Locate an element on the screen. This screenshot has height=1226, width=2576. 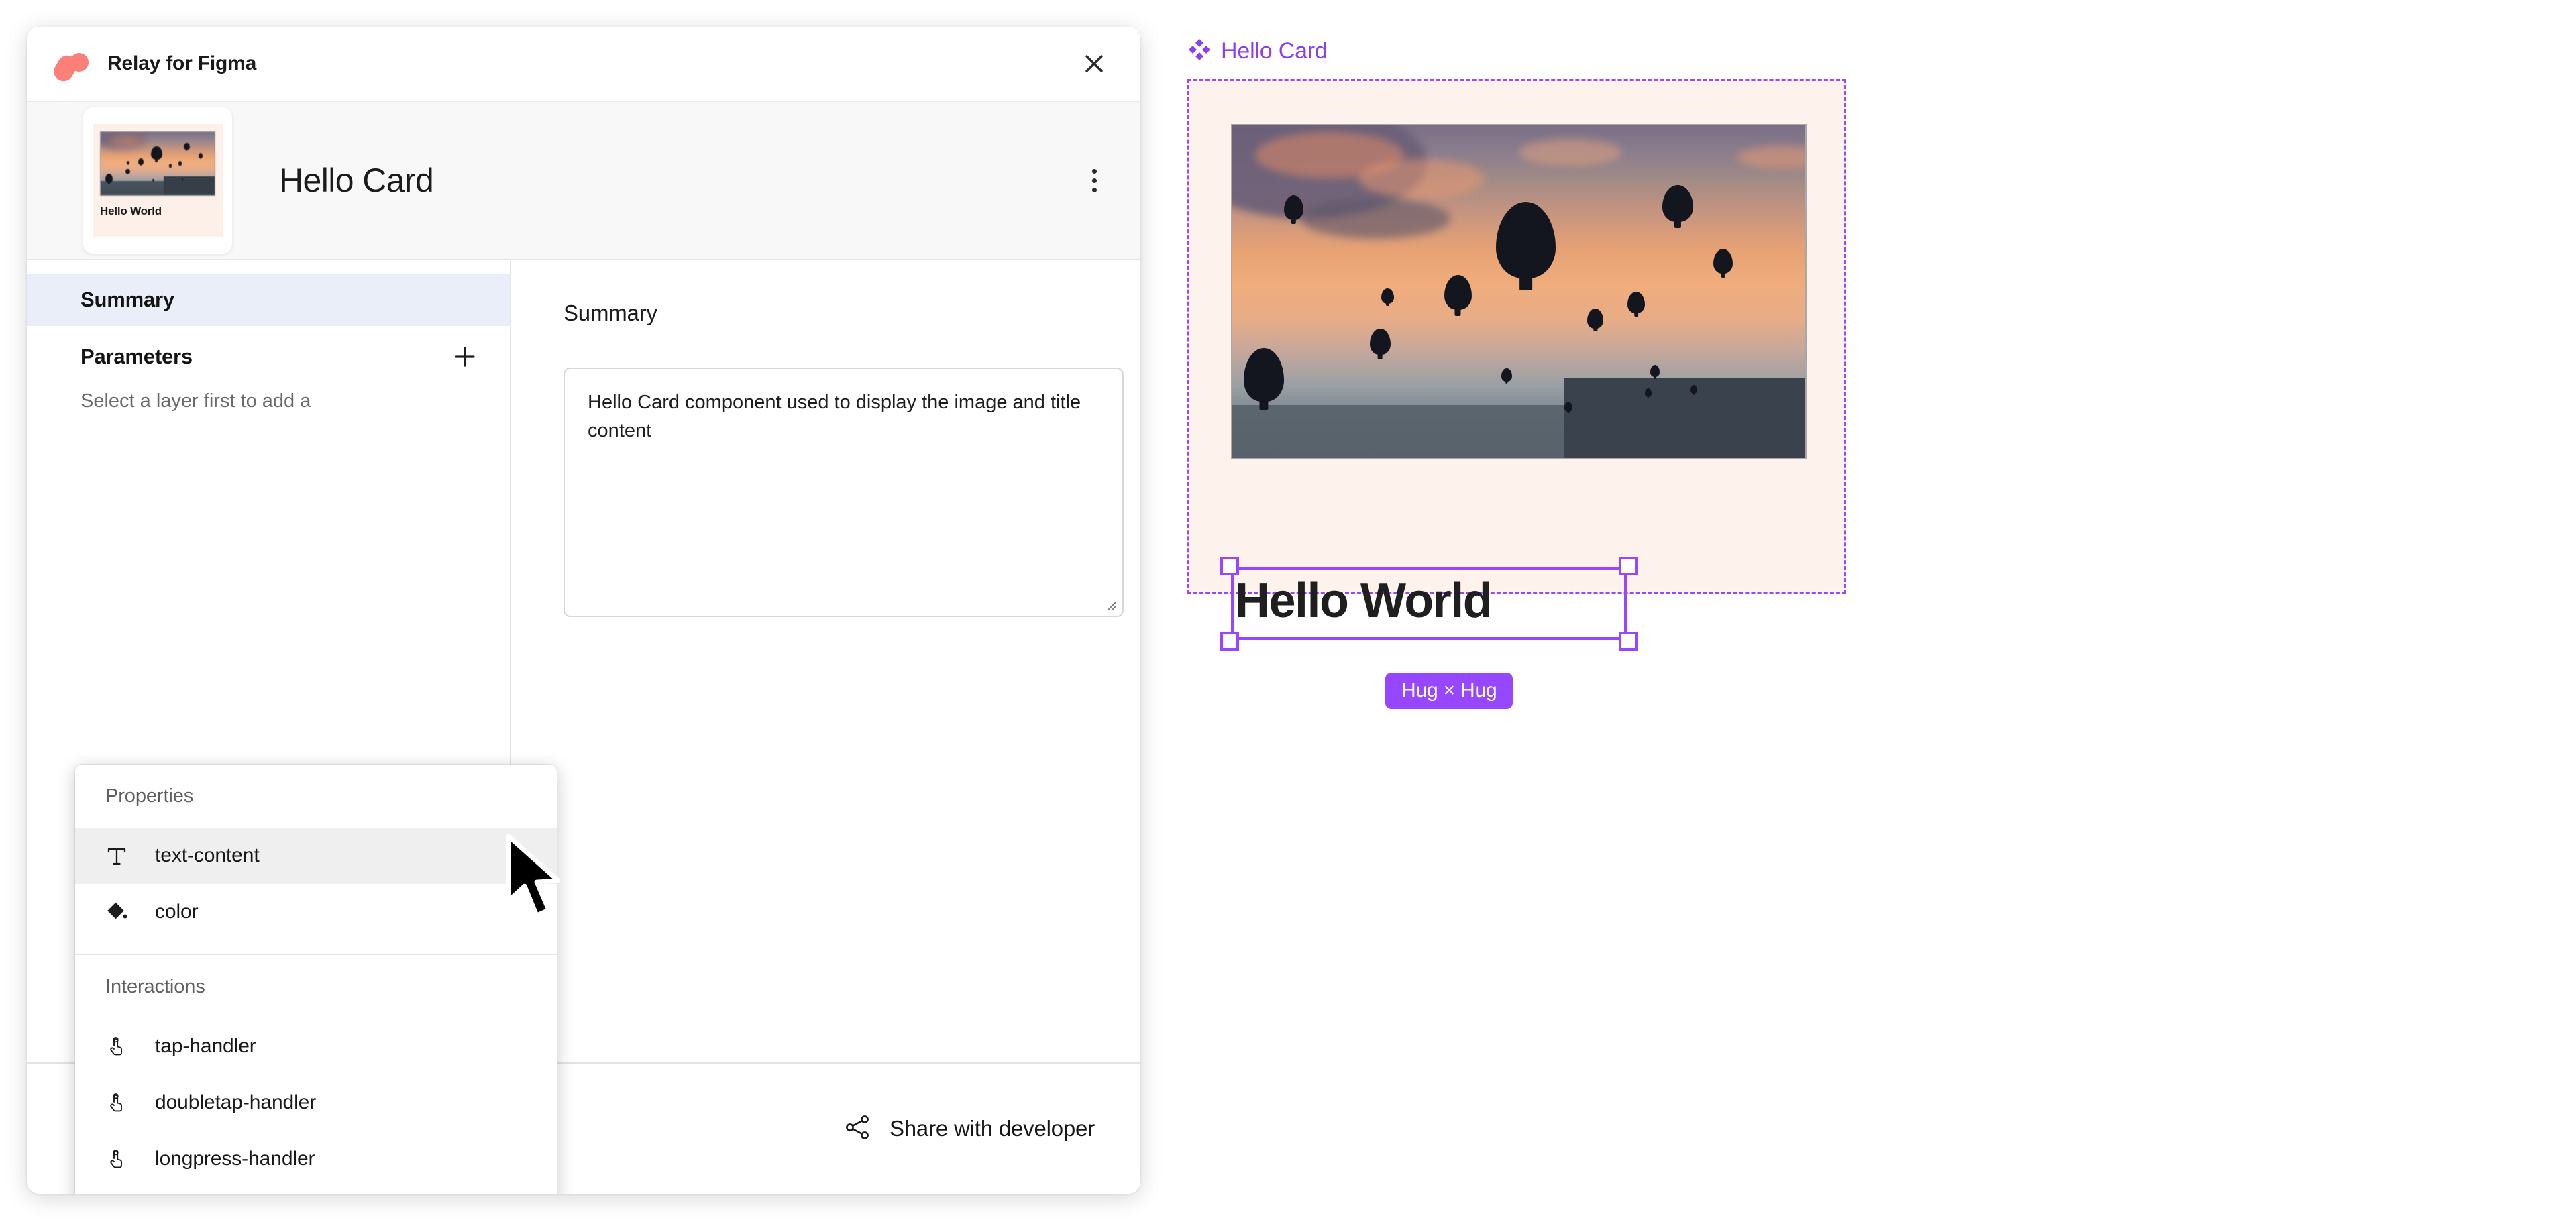
paint-bucket-icon is located at coordinates (122, 912).